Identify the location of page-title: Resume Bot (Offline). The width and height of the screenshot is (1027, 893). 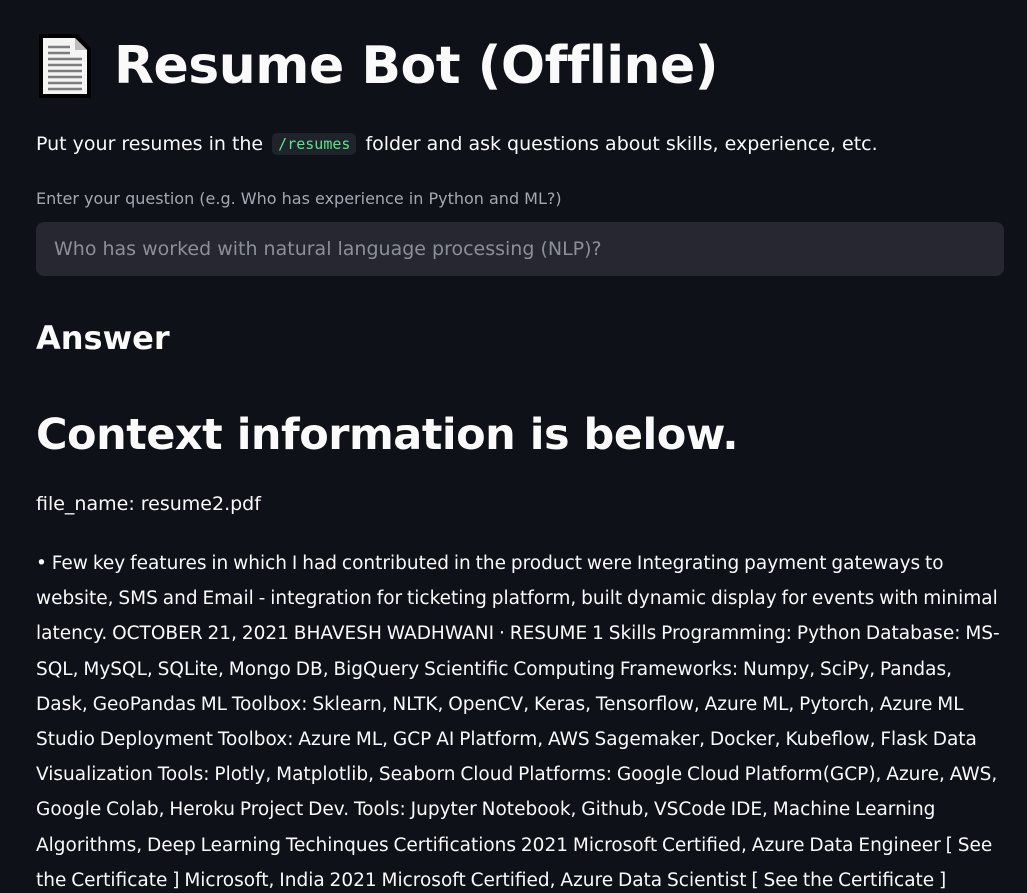
(416, 66).